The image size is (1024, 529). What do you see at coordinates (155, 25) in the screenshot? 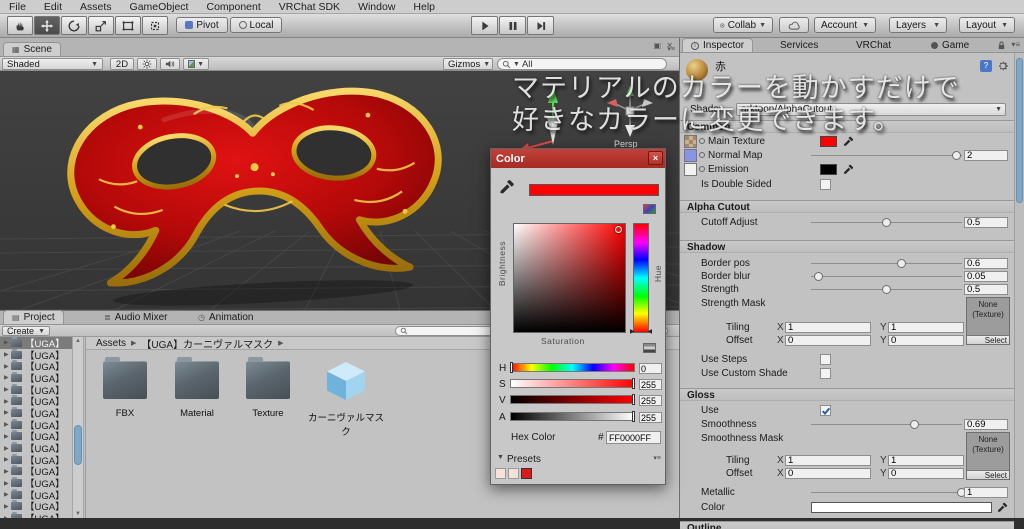
I see `transform-tool-button` at bounding box center [155, 25].